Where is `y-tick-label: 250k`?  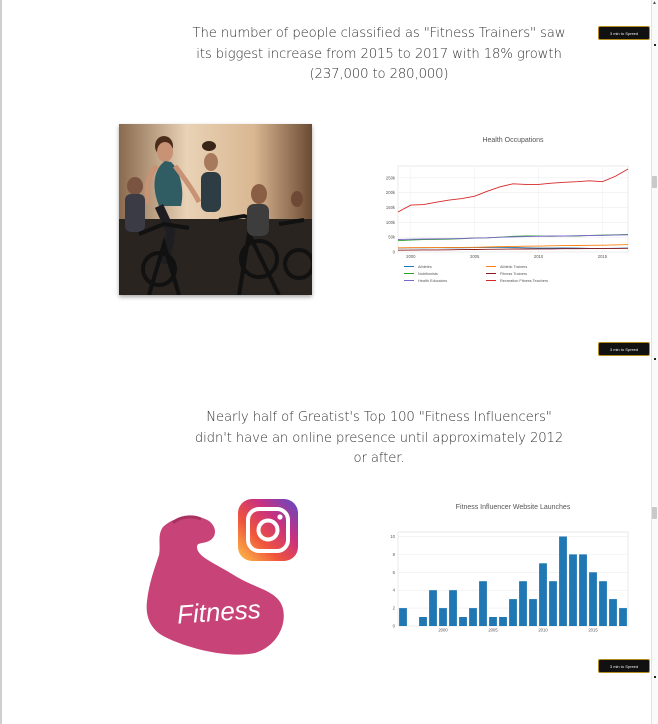
y-tick-label: 250k is located at coordinates (391, 177).